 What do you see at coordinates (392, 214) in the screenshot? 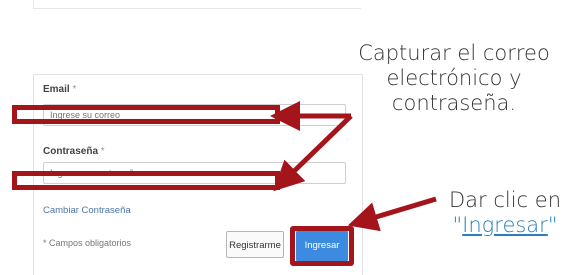
I see `arrow-to-login-button` at bounding box center [392, 214].